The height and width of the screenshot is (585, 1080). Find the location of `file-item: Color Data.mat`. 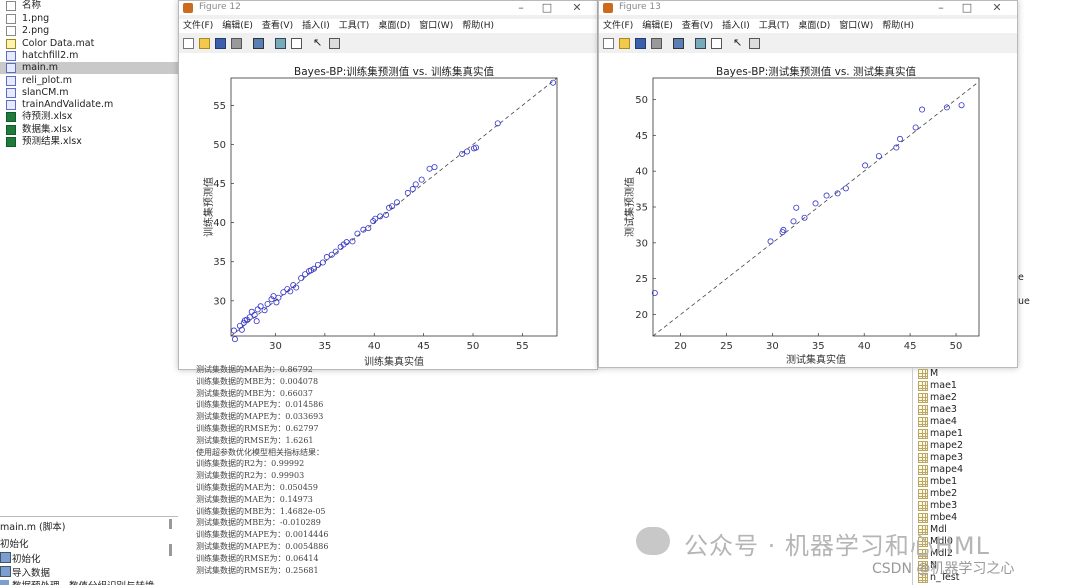

file-item: Color Data.mat is located at coordinates (89, 44).